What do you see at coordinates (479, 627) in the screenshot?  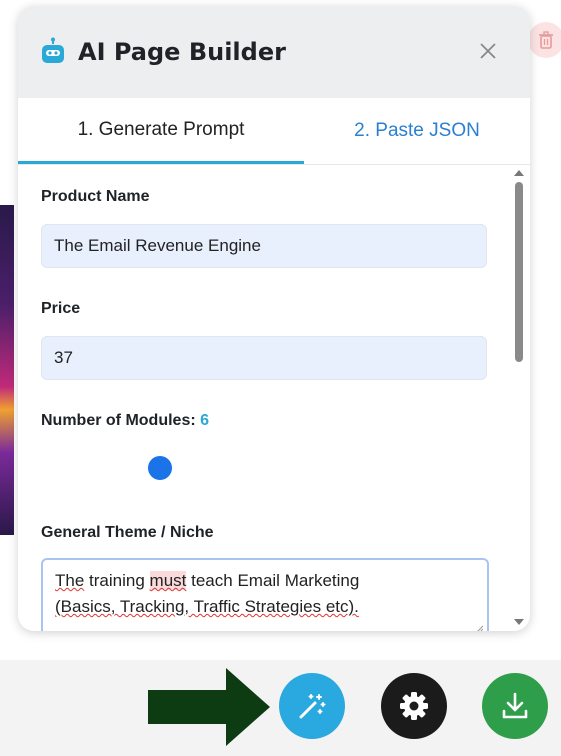 I see `resize-grip-icon` at bounding box center [479, 627].